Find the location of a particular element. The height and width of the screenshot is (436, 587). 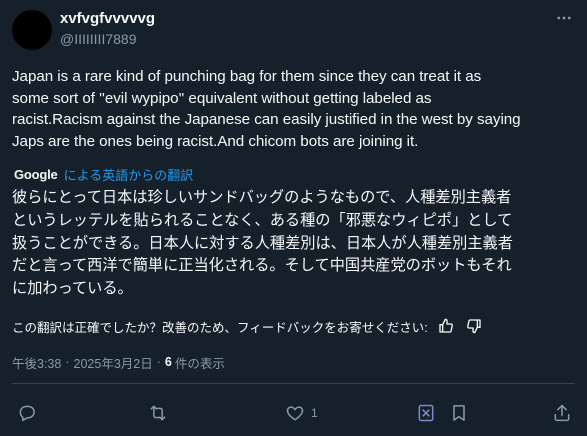

more-options-button is located at coordinates (564, 18).